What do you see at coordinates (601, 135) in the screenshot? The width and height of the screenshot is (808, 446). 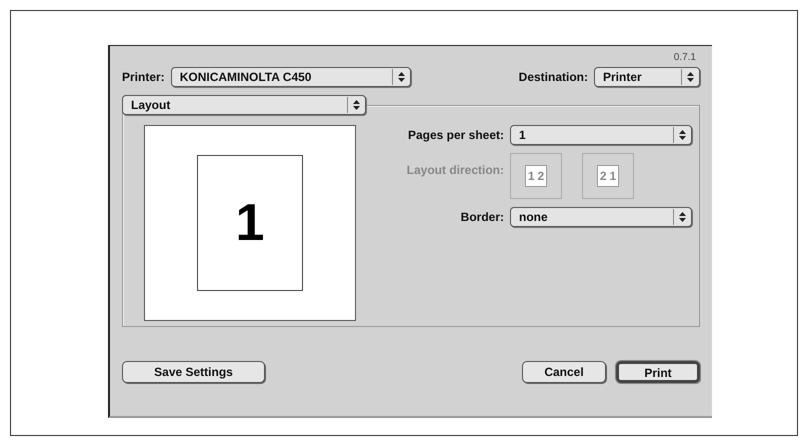 I see `pages-per-sheet-popup: 1` at bounding box center [601, 135].